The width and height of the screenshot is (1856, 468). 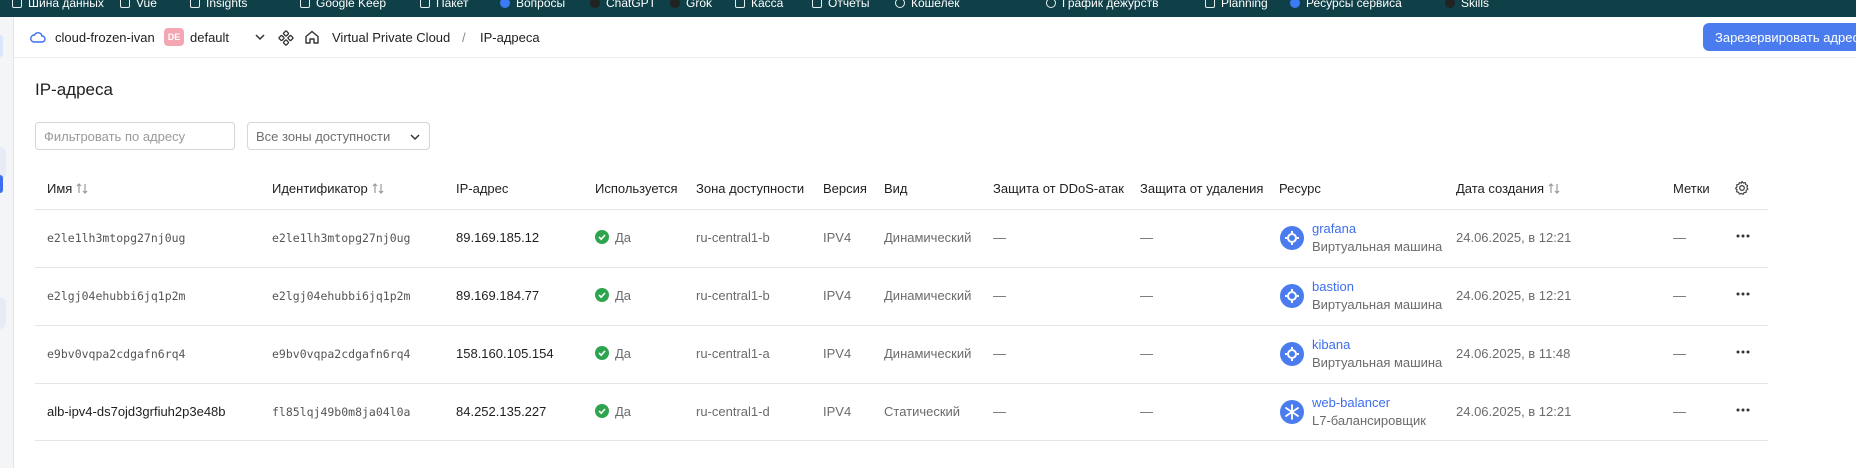 What do you see at coordinates (845, 188) in the screenshot?
I see `column-header-version: Версия` at bounding box center [845, 188].